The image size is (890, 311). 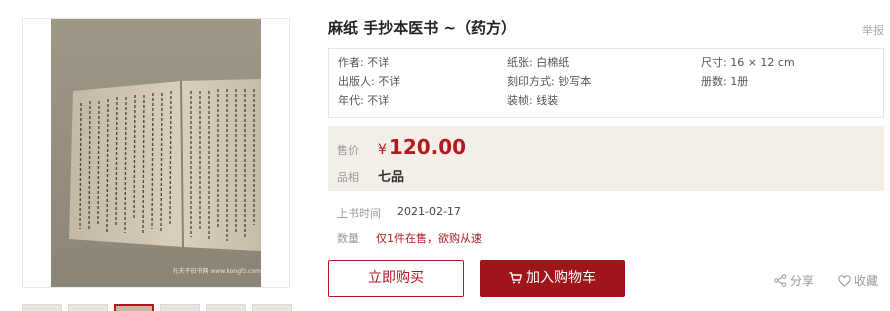 I want to click on add-to-cart-label: 加入购物车, so click(x=561, y=278).